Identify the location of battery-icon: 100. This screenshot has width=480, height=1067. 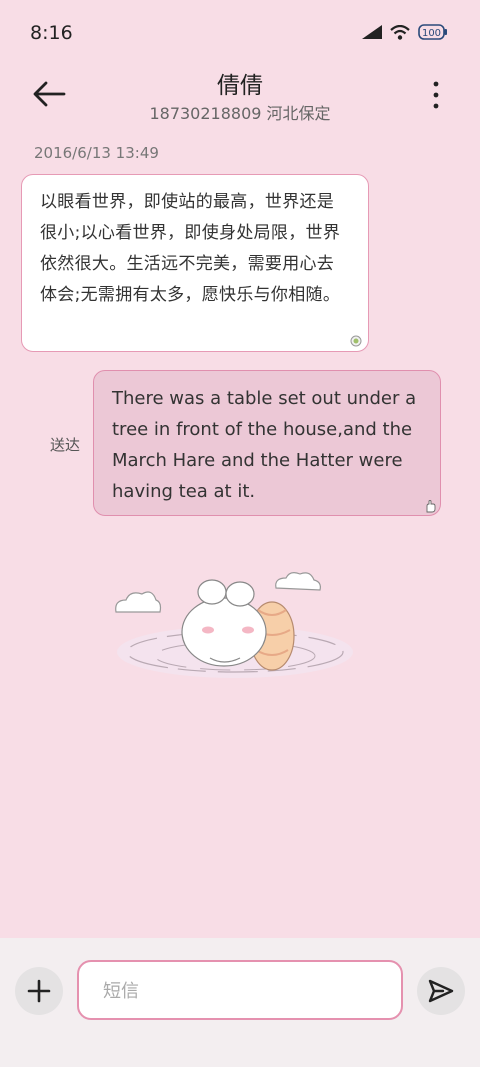
(432, 32).